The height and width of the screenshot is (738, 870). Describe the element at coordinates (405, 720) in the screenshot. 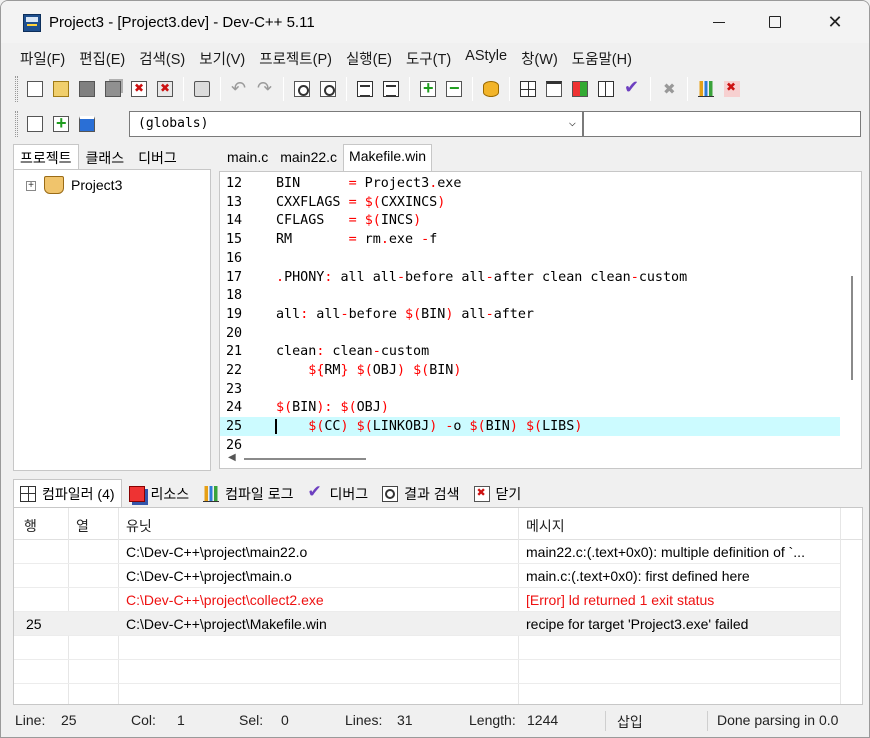

I see `status-lines-value: 31` at that location.